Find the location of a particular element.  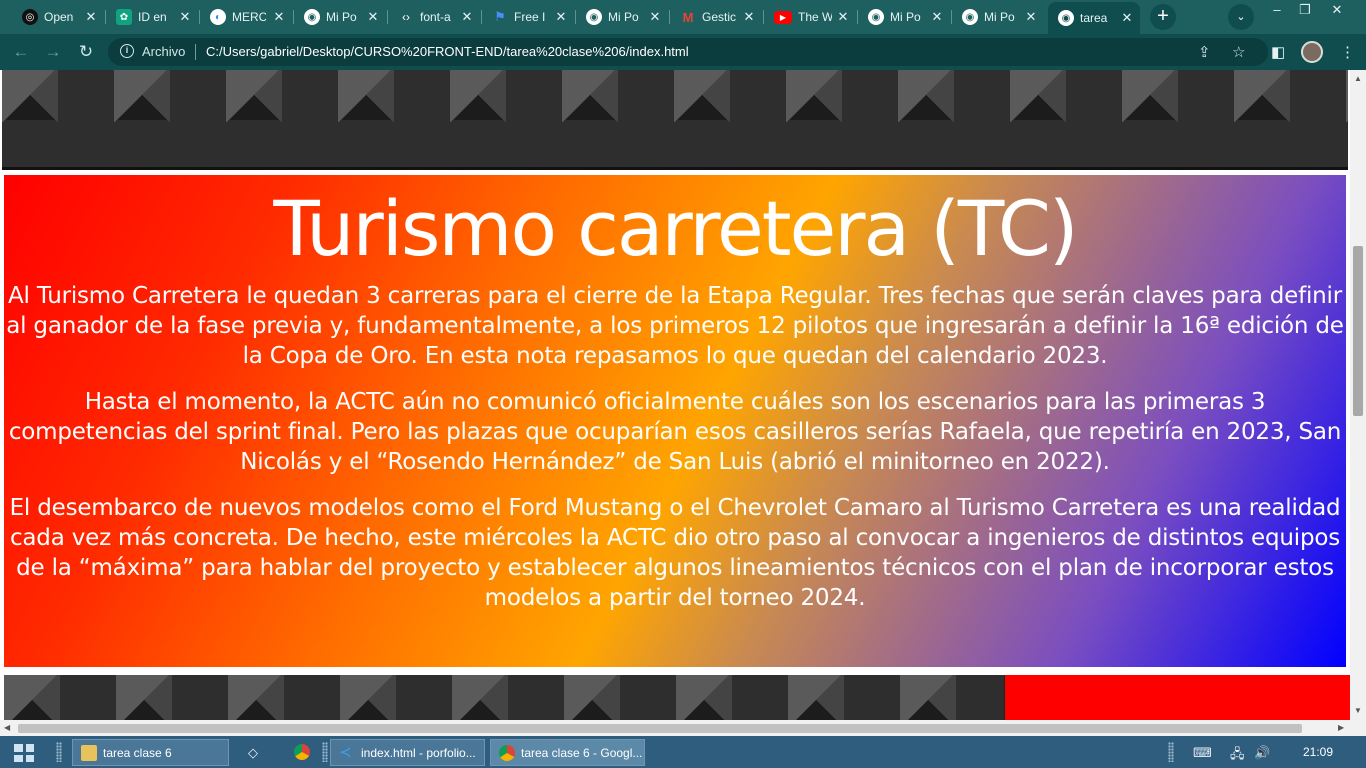

scroll-right-icon: ▶ is located at coordinates (1341, 727).